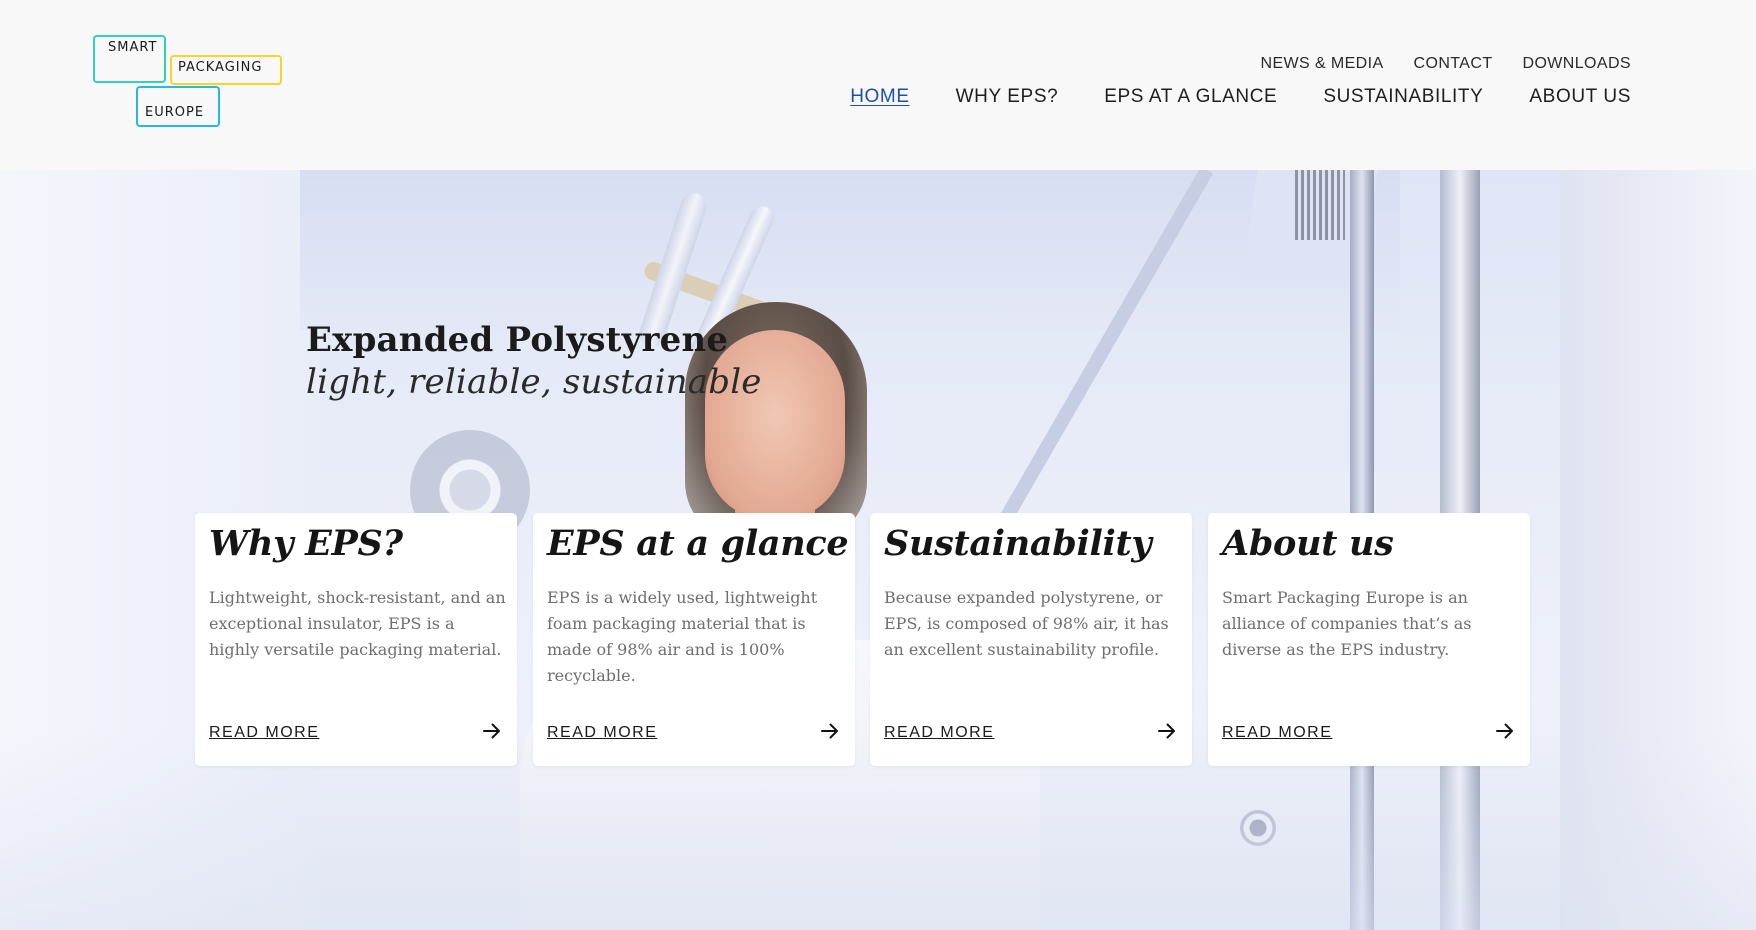 This screenshot has width=1756, height=930. What do you see at coordinates (175, 112) in the screenshot?
I see `logo-text-europe: EUROPE` at bounding box center [175, 112].